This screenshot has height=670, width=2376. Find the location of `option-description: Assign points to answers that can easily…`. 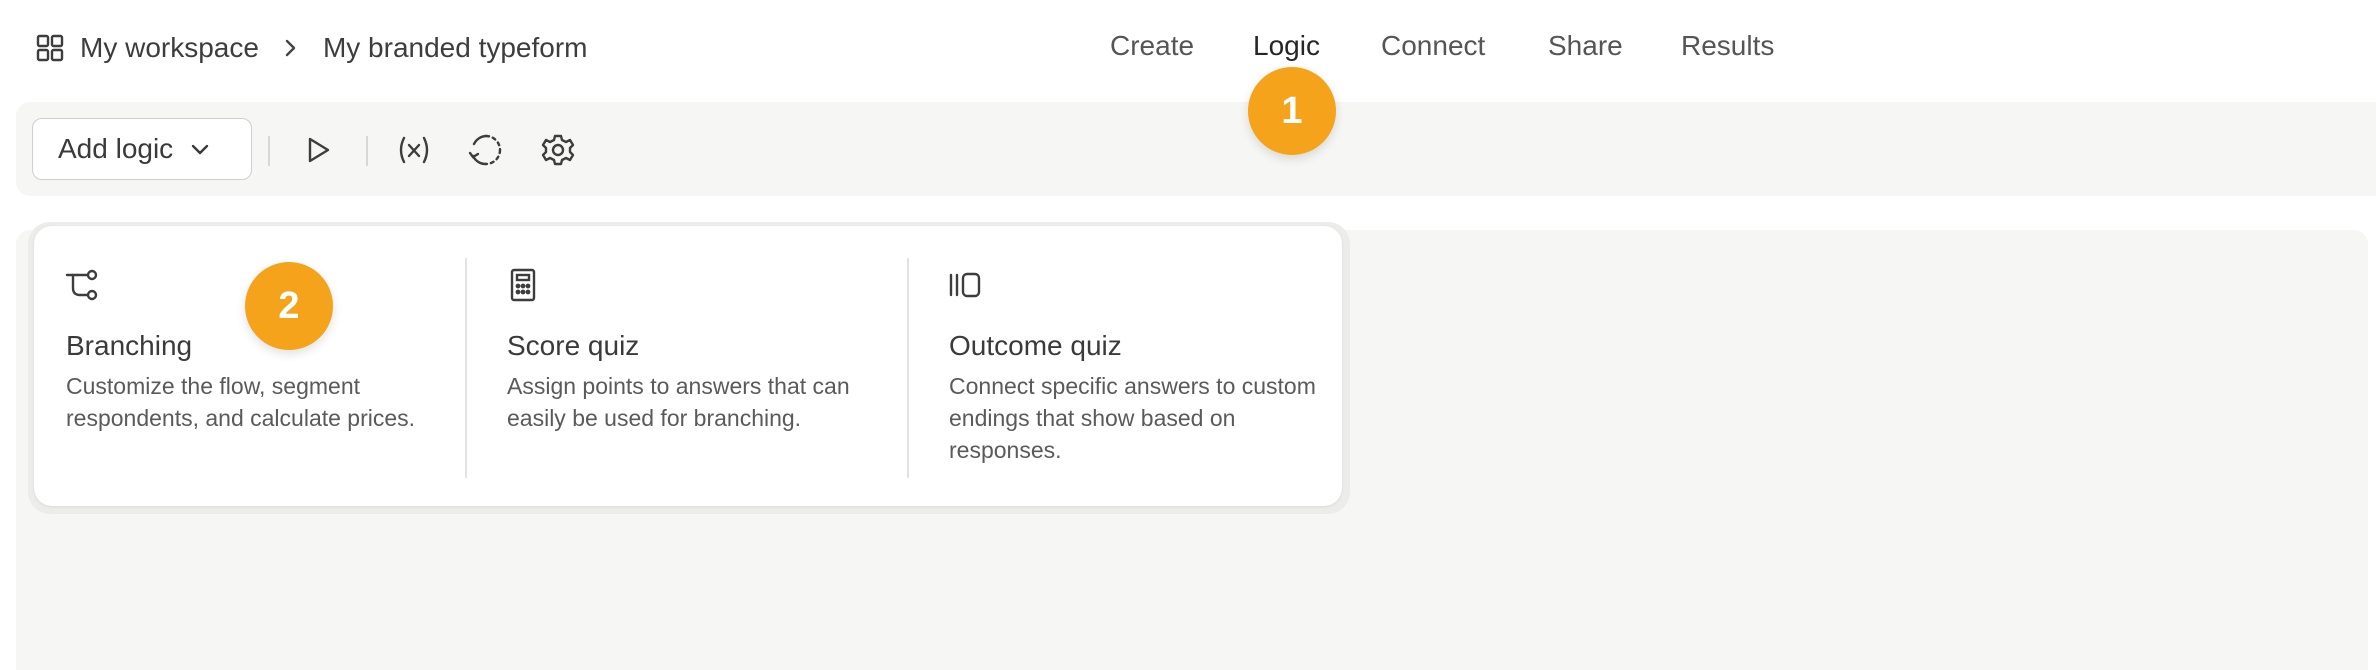

option-description: Assign points to answers that can easily… is located at coordinates (678, 402).